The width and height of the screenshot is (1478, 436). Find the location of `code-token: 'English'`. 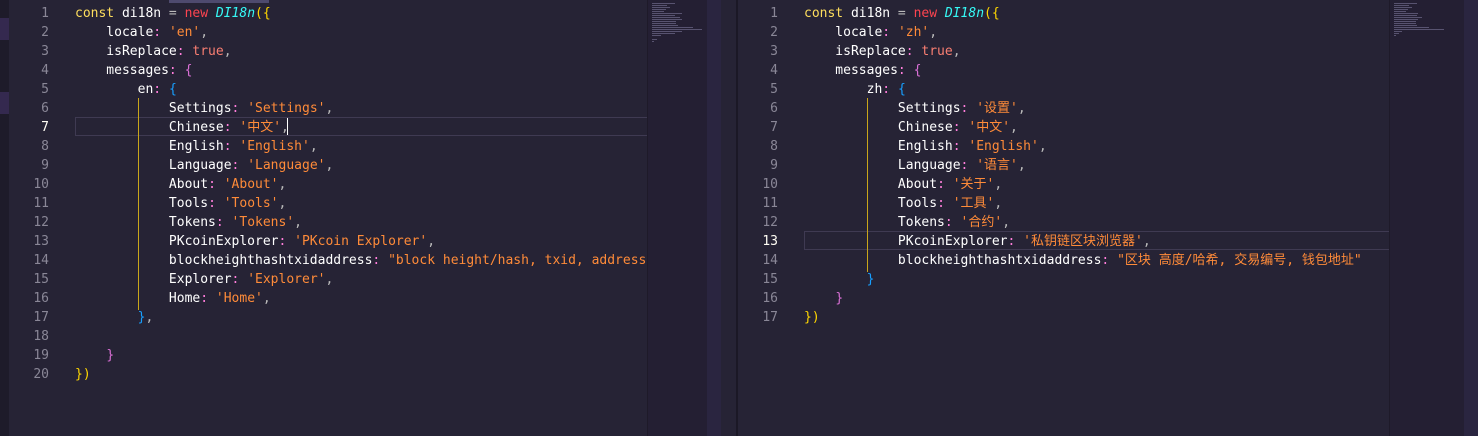

code-token: 'English' is located at coordinates (1003, 146).